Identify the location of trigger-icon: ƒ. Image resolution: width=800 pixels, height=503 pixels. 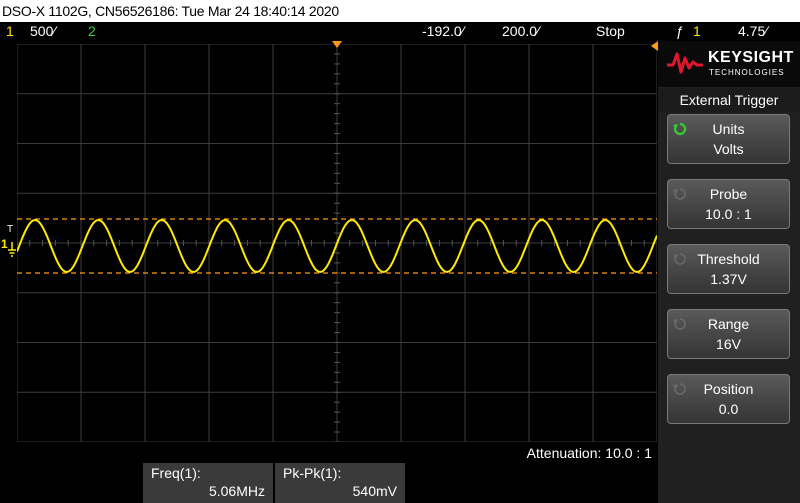
(680, 31).